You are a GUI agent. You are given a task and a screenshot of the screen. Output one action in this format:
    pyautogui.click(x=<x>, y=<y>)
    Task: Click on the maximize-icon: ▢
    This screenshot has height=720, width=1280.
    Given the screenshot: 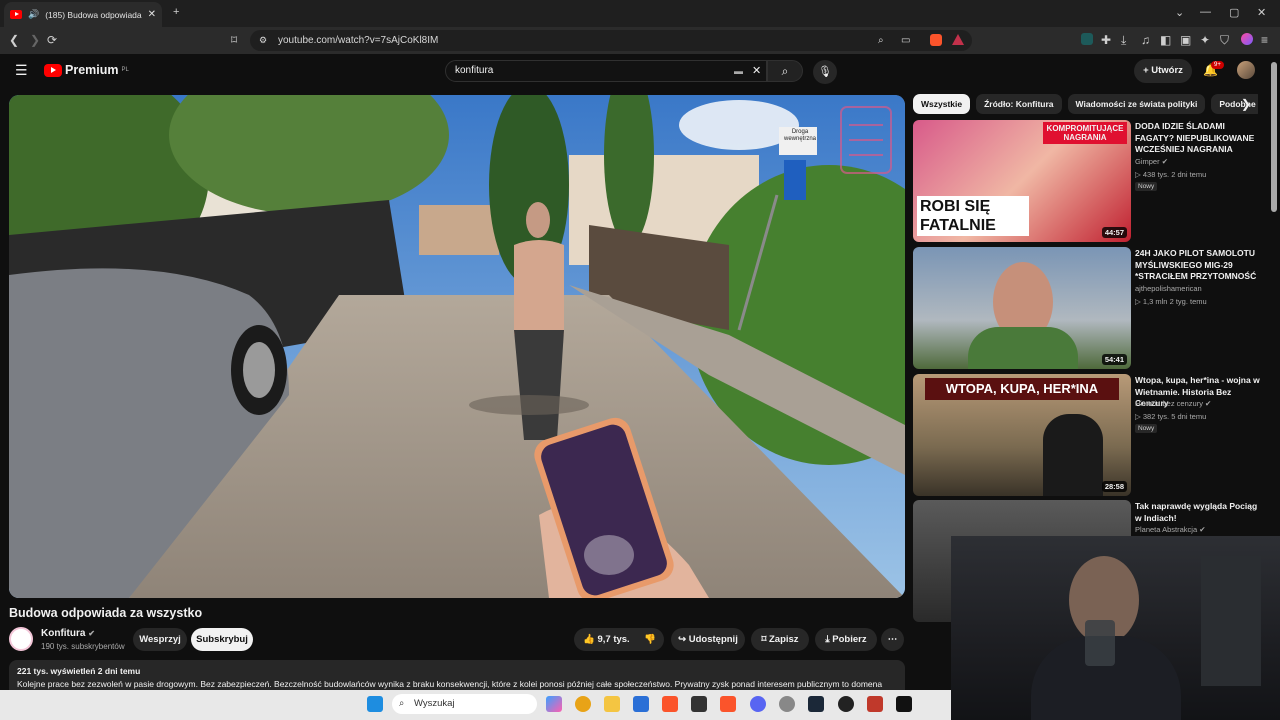 What is the action you would take?
    pyautogui.click(x=1234, y=12)
    